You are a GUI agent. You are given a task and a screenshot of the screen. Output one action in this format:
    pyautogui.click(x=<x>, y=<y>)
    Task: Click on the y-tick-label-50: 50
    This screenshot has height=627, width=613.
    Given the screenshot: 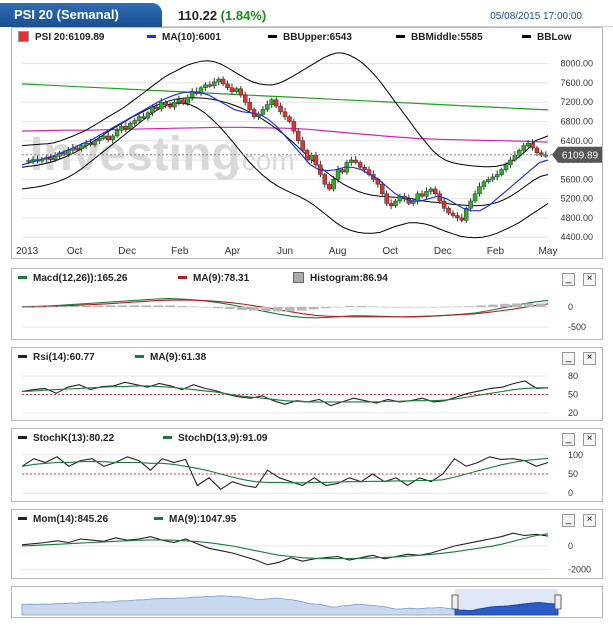 What is the action you would take?
    pyautogui.click(x=573, y=395)
    